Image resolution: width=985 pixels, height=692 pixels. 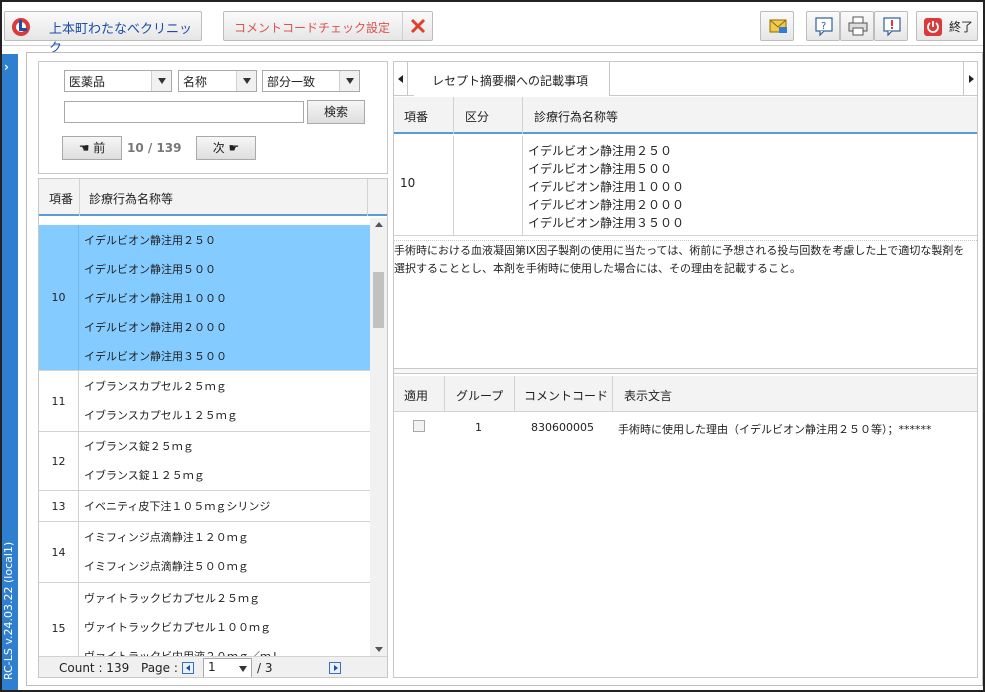 What do you see at coordinates (265, 668) in the screenshot?
I see `page-total: / 3` at bounding box center [265, 668].